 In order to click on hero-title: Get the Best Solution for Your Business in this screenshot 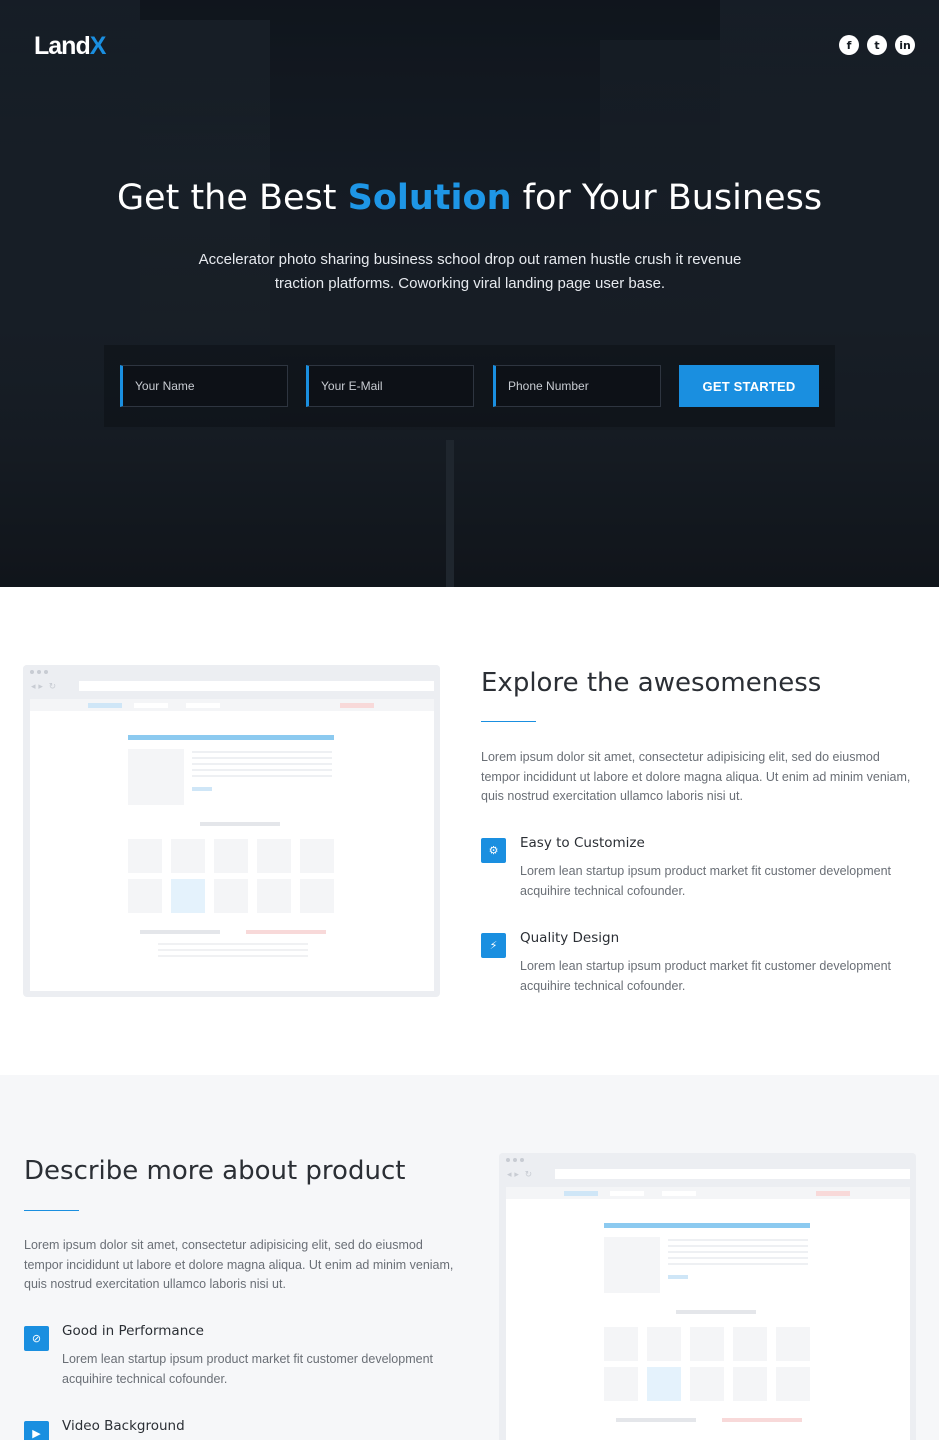, I will do `click(469, 198)`.